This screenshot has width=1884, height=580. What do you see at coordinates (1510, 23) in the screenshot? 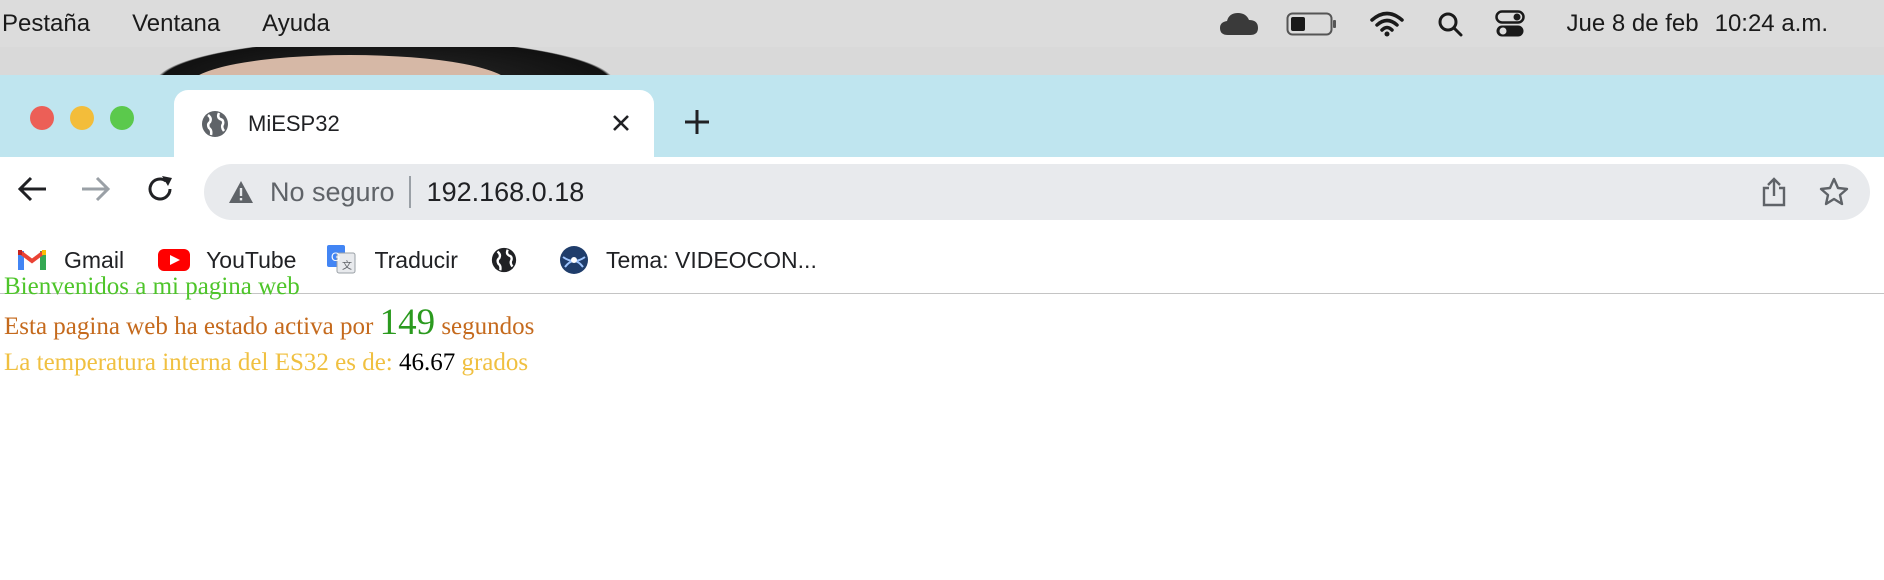
I see `control-center-icon` at bounding box center [1510, 23].